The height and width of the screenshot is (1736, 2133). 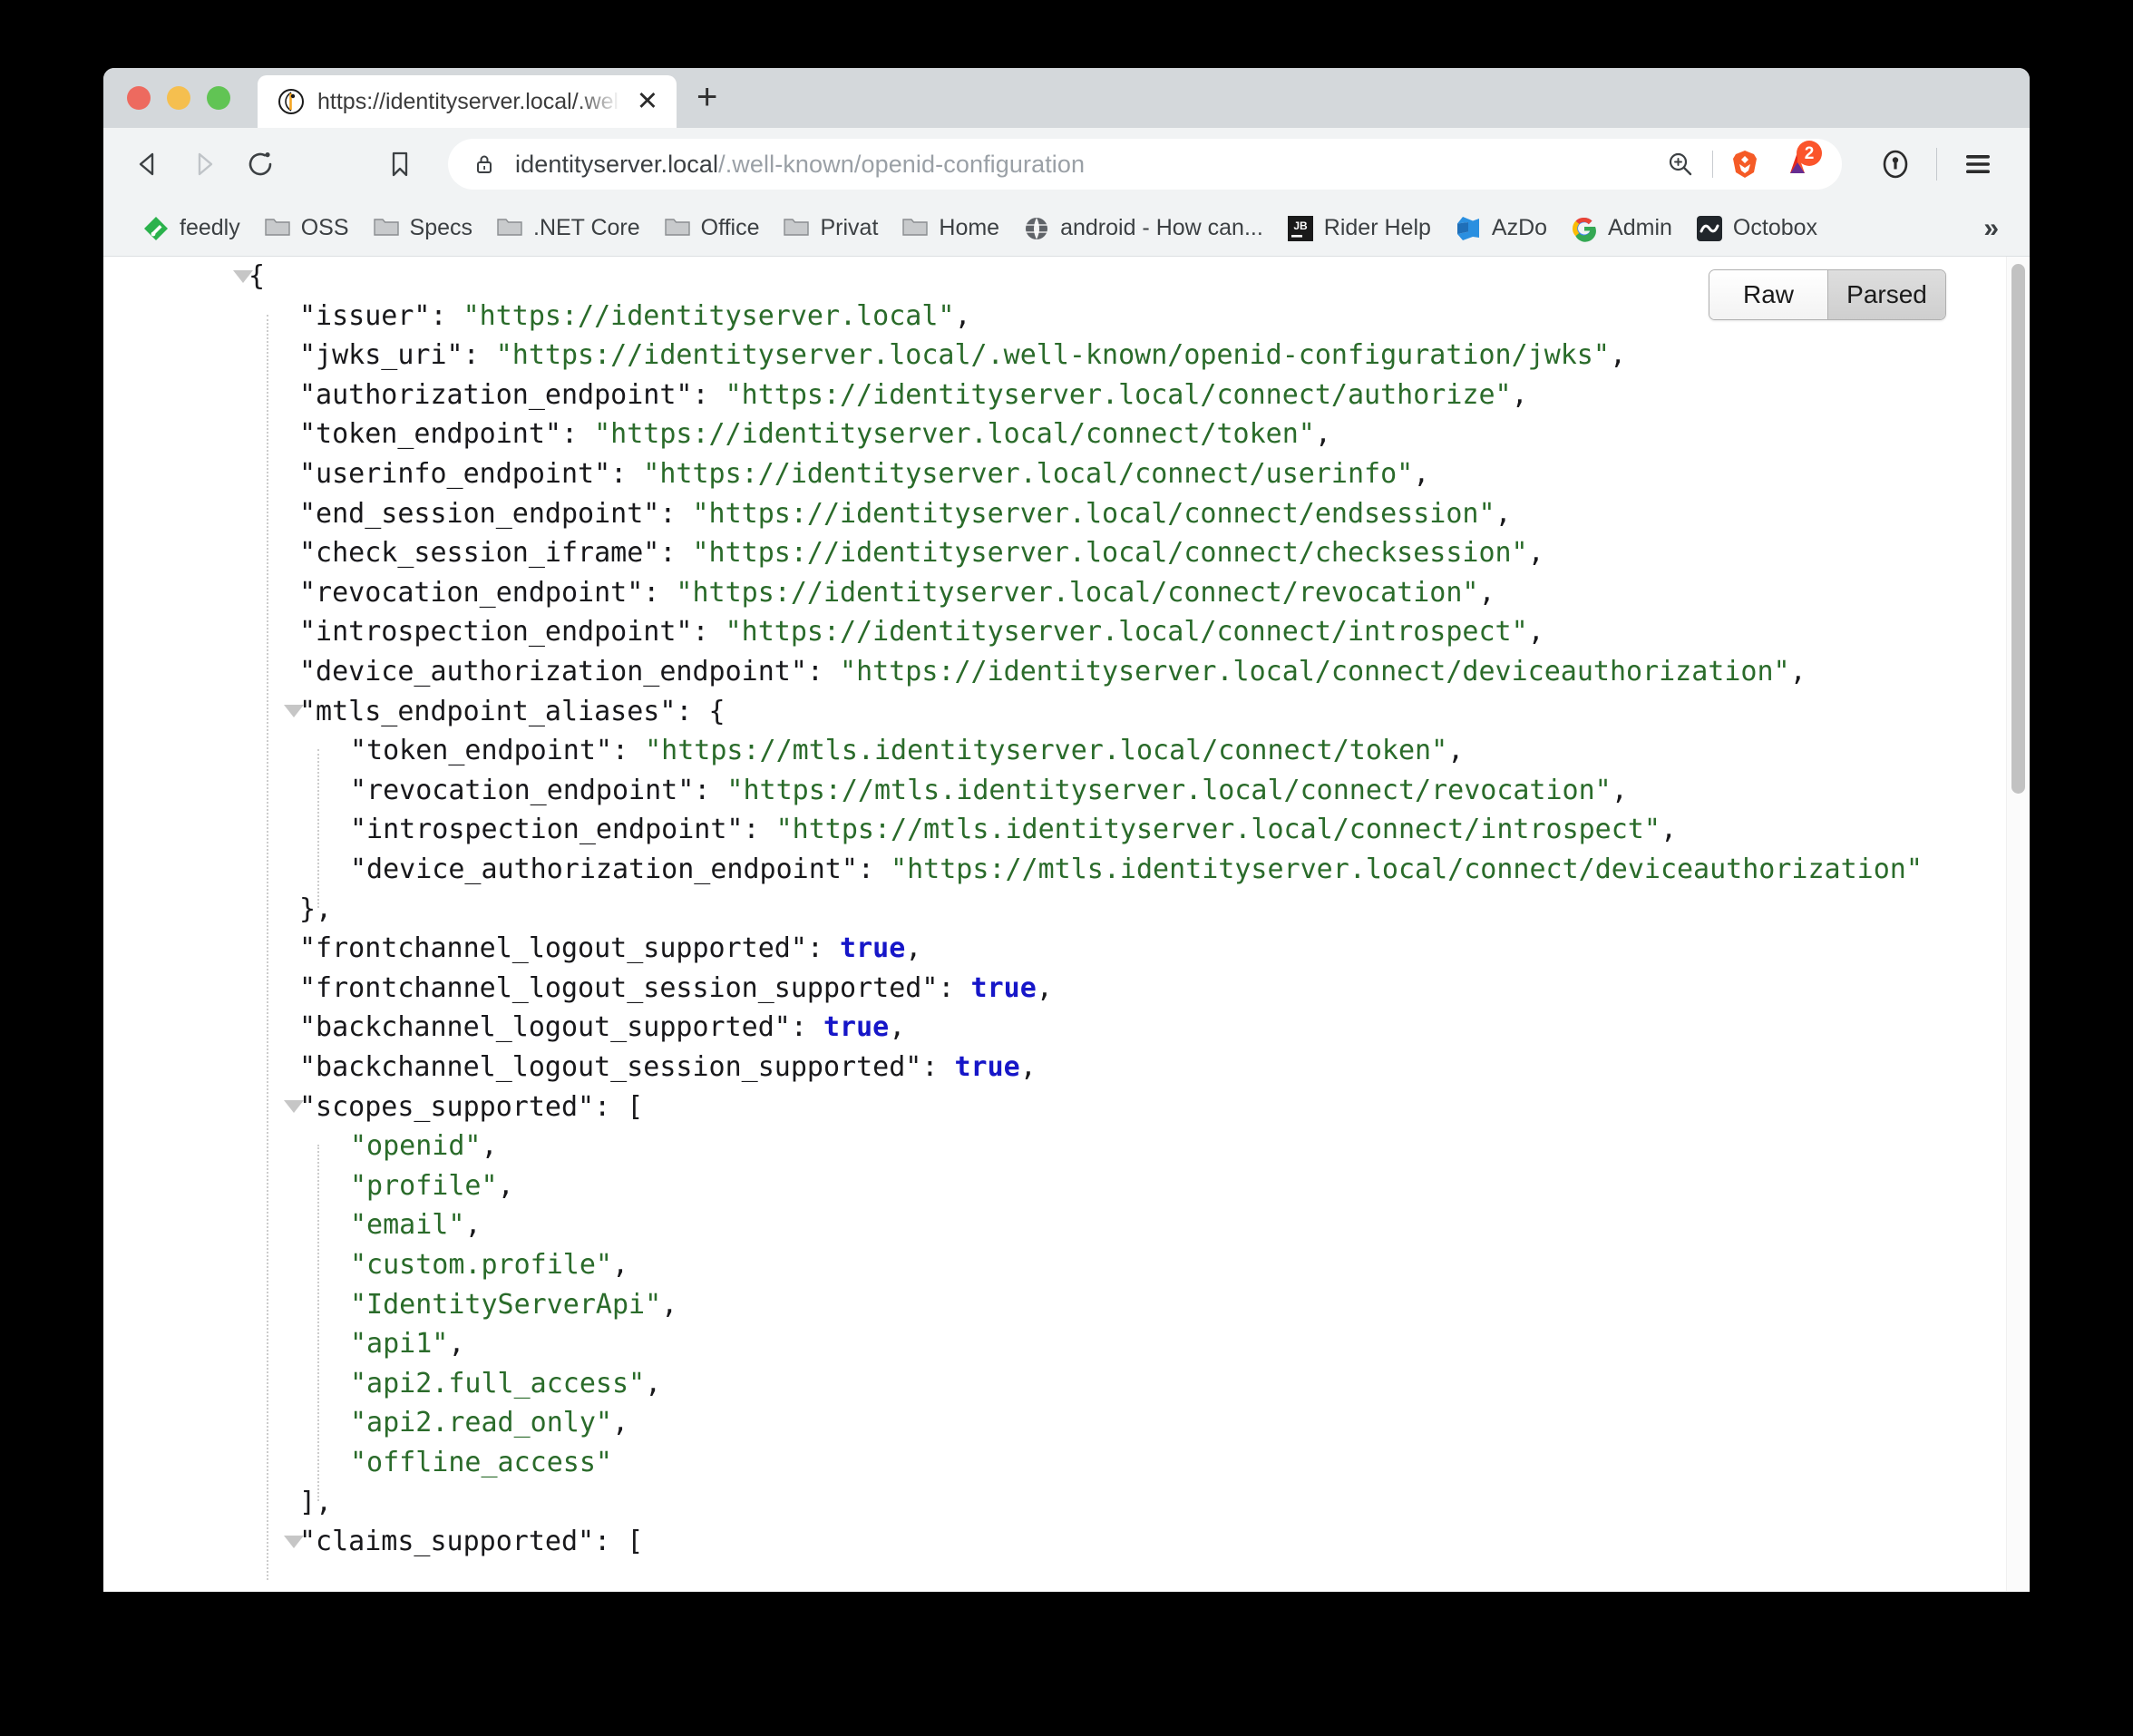 What do you see at coordinates (306, 229) in the screenshot?
I see `bookmark-folder-oss: OSS` at bounding box center [306, 229].